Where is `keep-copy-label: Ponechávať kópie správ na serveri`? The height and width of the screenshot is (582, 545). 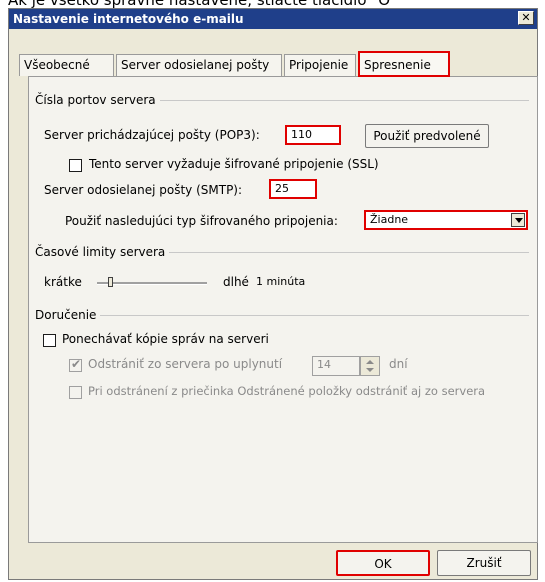 keep-copy-label: Ponechávať kópie správ na serveri is located at coordinates (165, 339).